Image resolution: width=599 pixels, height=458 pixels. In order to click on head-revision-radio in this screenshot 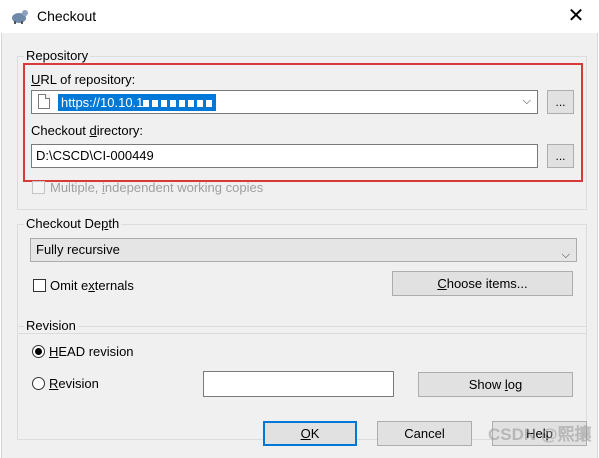, I will do `click(38, 351)`.